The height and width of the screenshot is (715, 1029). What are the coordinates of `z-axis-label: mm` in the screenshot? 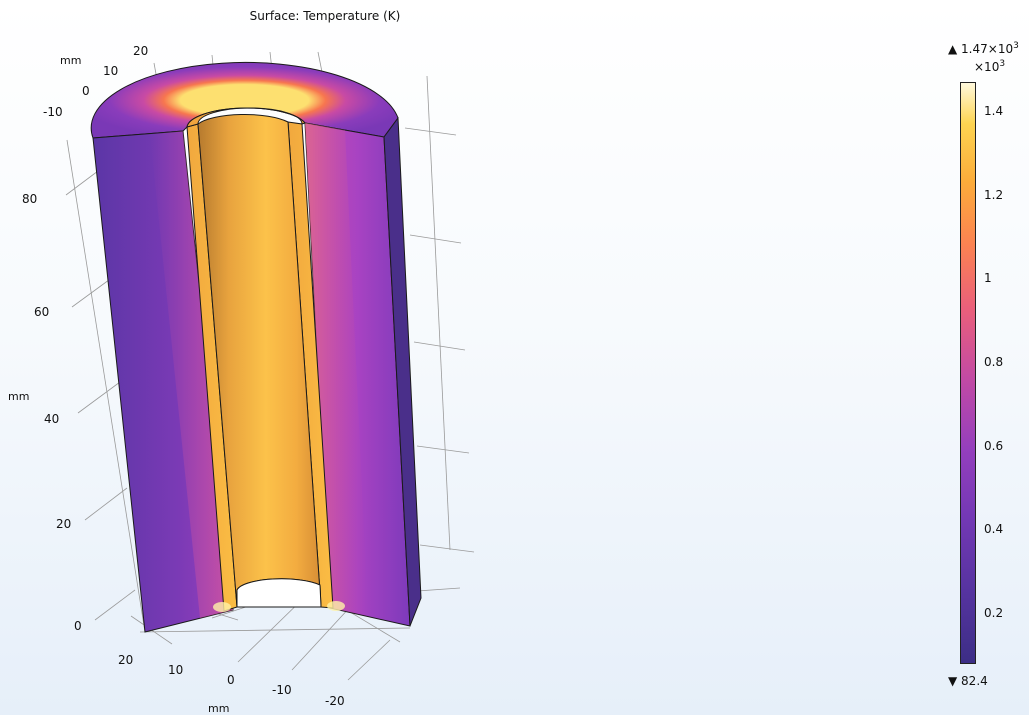 It's located at (18, 396).